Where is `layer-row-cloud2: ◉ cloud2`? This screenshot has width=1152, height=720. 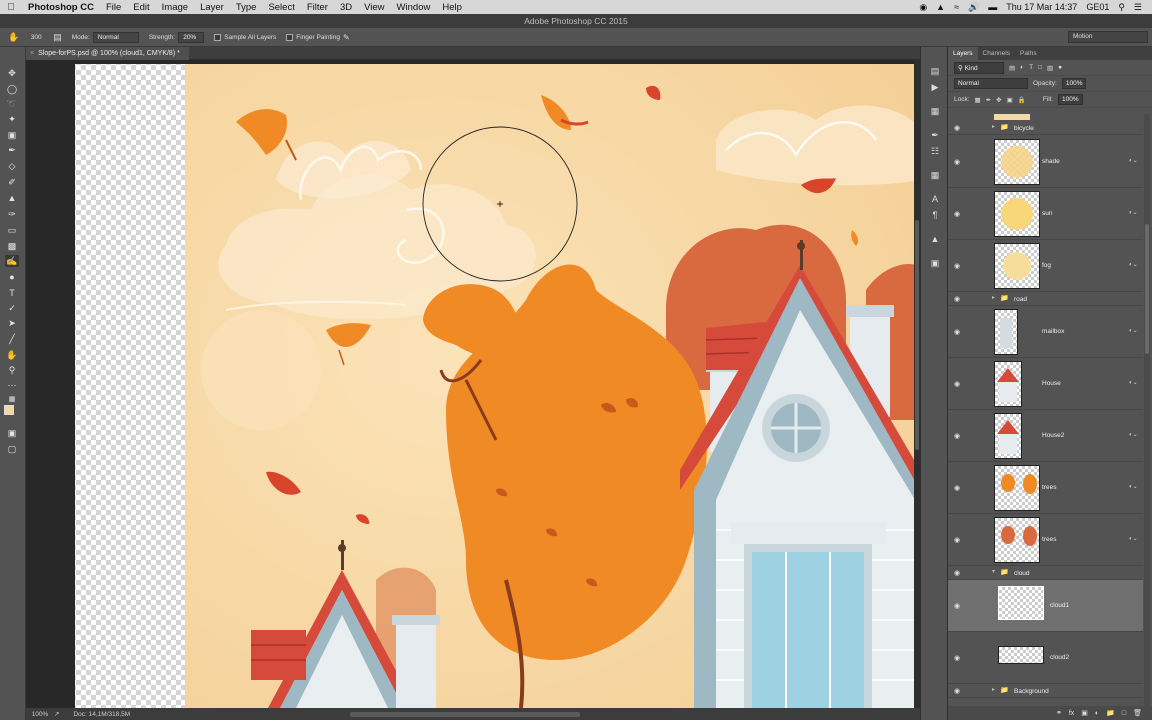 layer-row-cloud2: ◉ cloud2 is located at coordinates (1045, 658).